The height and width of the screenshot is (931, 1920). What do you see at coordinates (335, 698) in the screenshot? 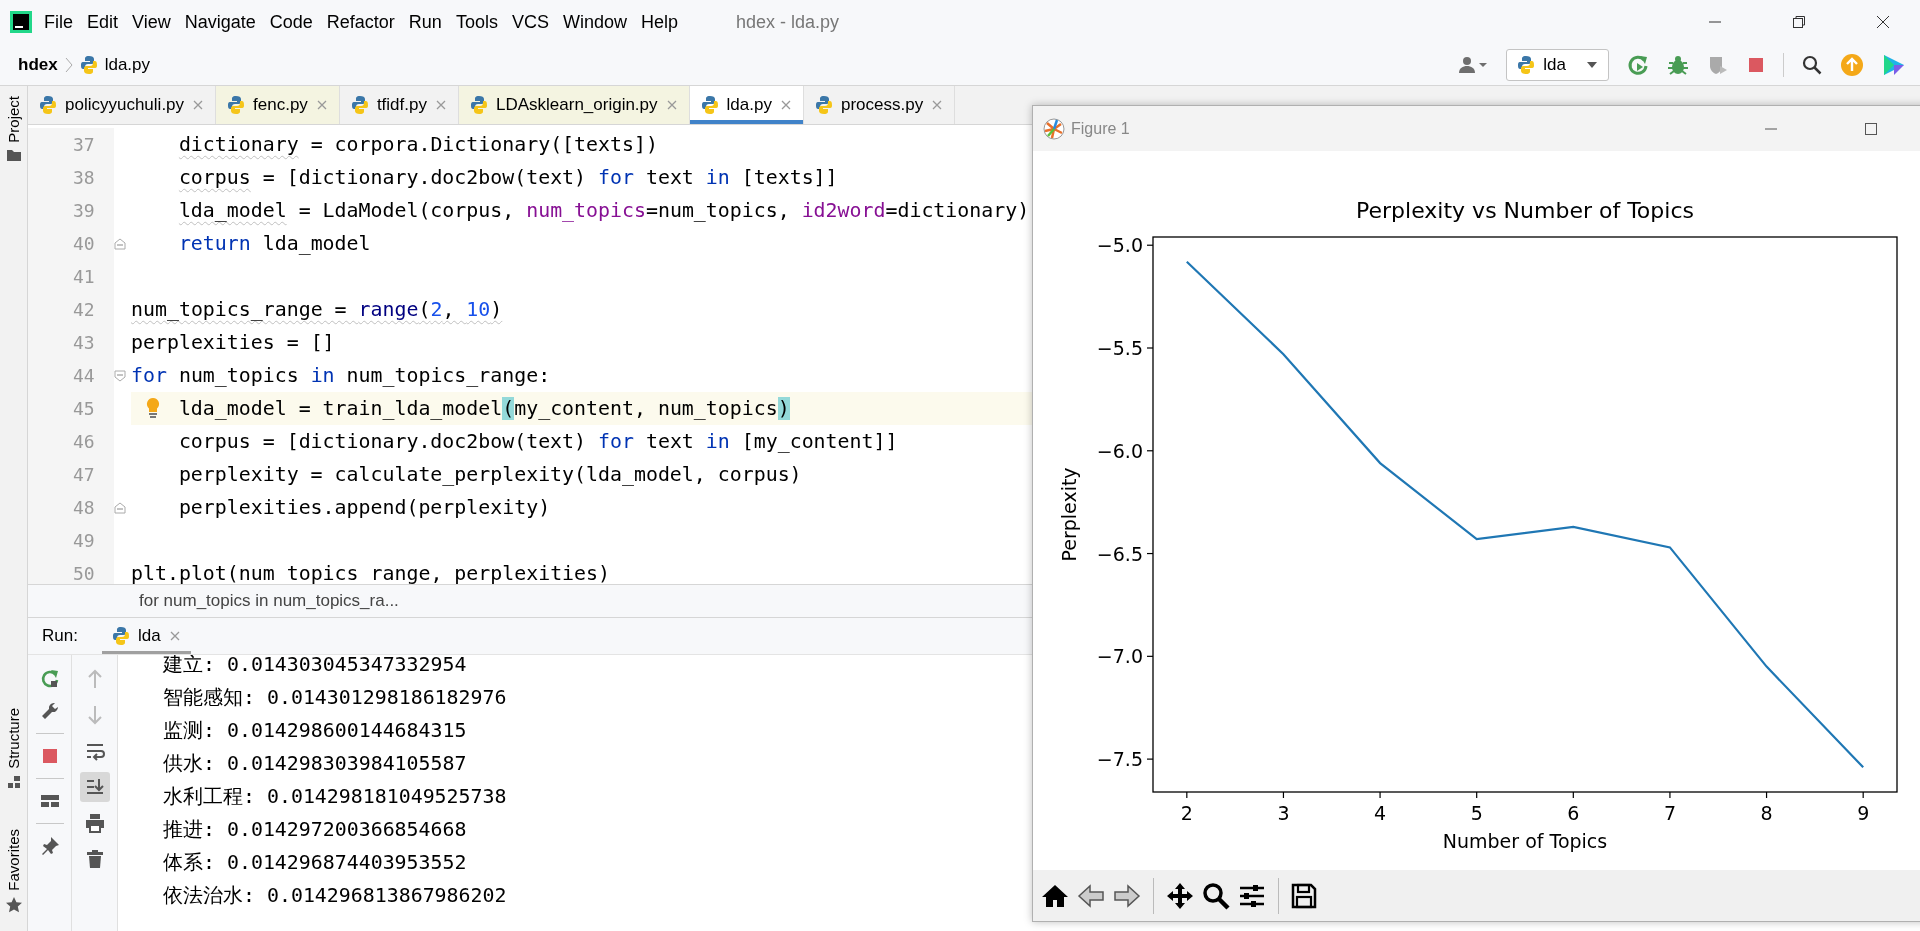
I see `console-line: 智能感知: 0.014301298186182976` at bounding box center [335, 698].